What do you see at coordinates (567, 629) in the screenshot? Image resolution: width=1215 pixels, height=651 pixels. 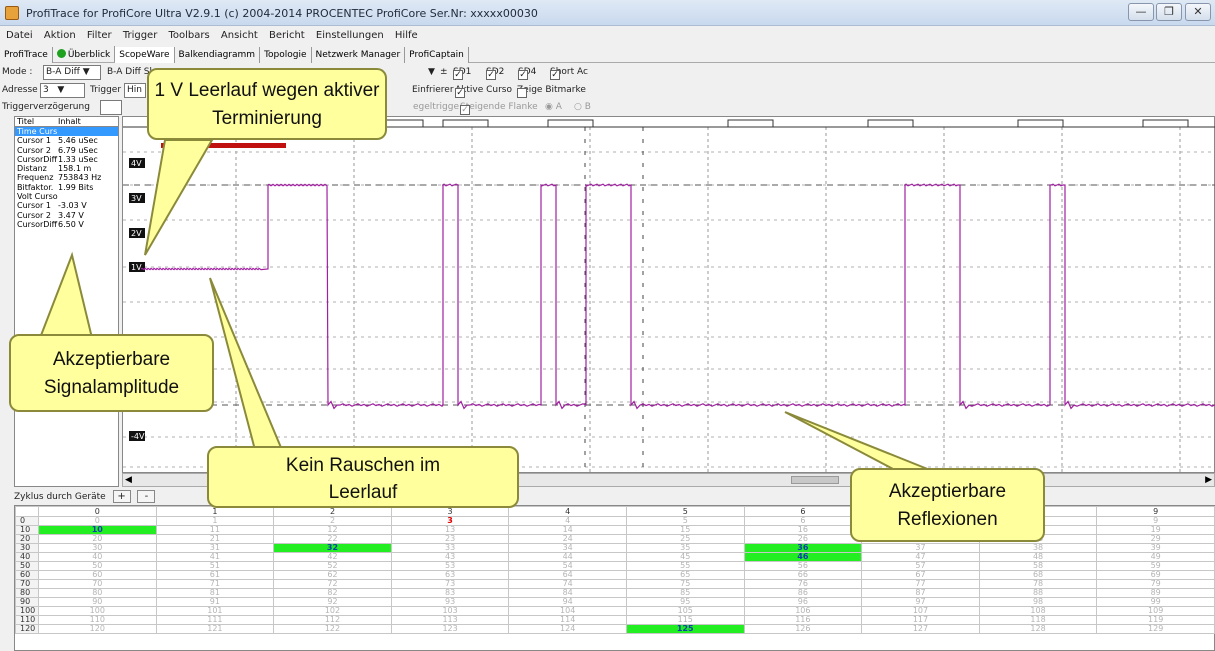 I see `grid-cell: 124` at bounding box center [567, 629].